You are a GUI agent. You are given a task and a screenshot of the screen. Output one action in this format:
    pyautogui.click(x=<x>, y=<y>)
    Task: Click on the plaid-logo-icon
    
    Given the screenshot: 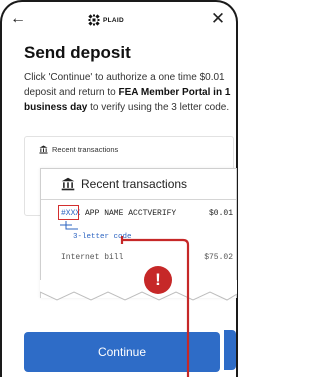 What is the action you would take?
    pyautogui.click(x=94, y=20)
    